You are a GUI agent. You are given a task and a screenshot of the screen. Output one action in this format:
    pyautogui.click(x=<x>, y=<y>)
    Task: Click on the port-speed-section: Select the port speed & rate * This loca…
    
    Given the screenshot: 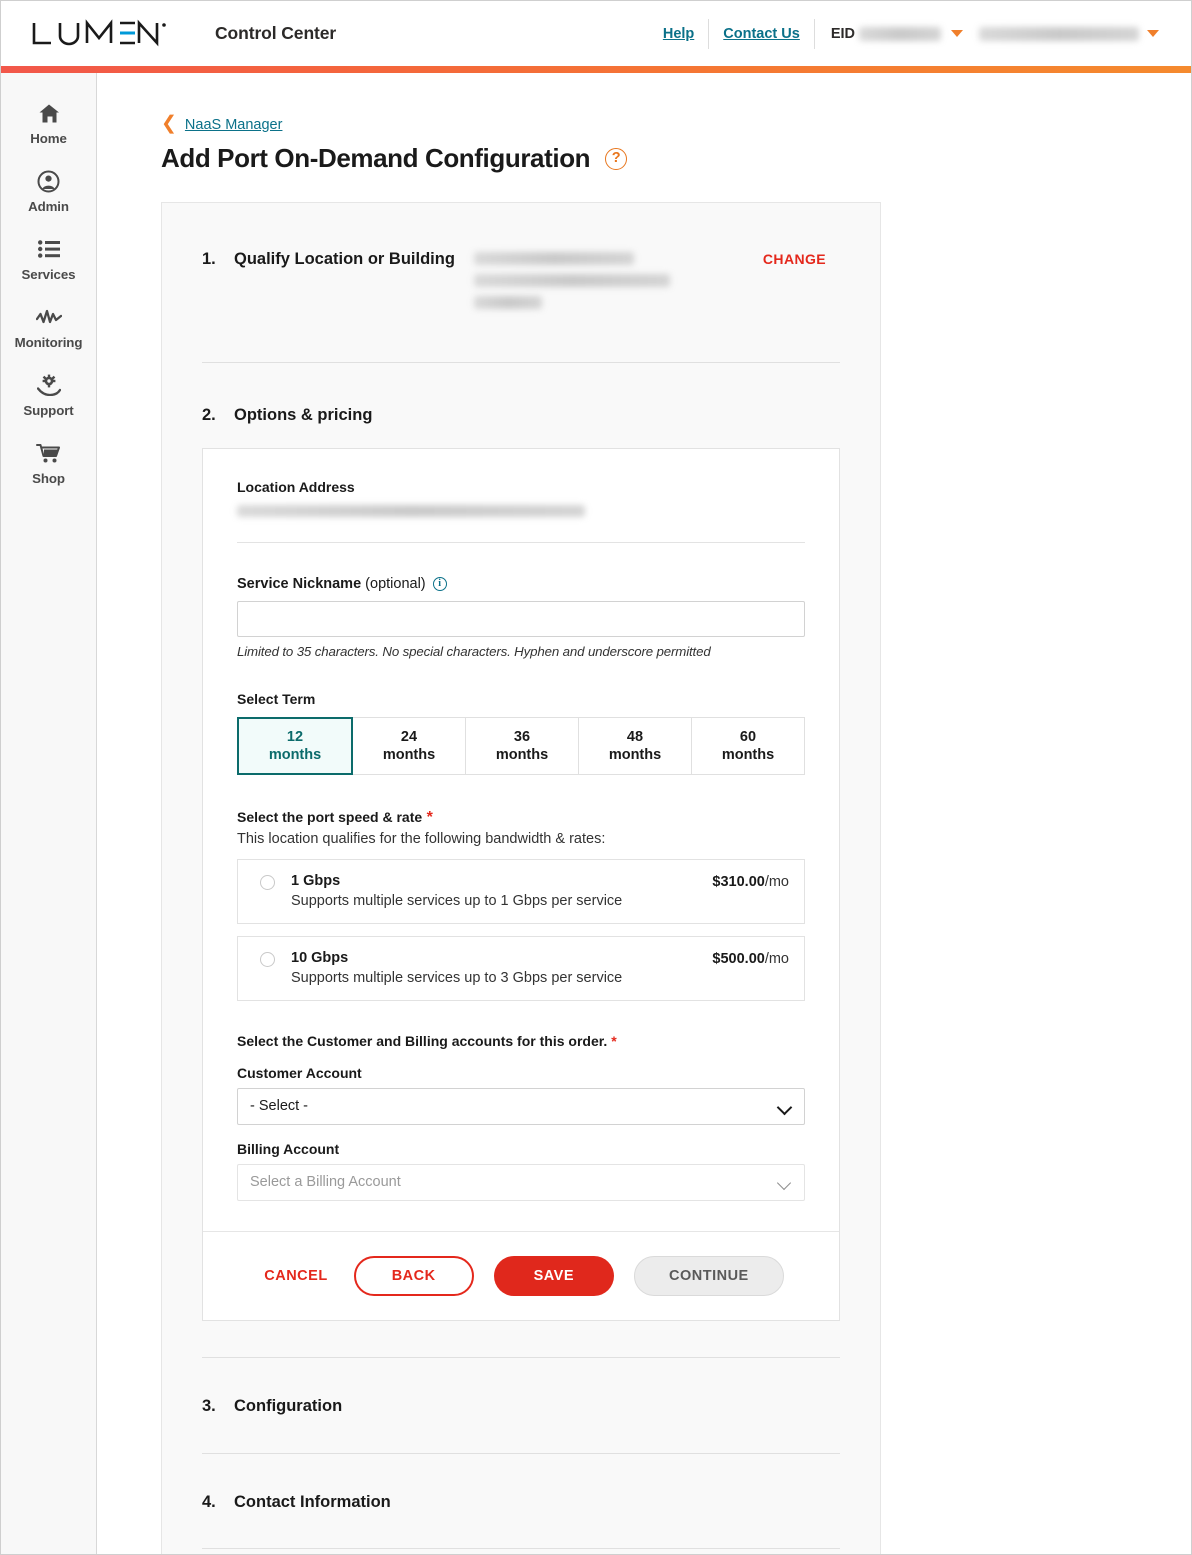 What is the action you would take?
    pyautogui.click(x=521, y=828)
    